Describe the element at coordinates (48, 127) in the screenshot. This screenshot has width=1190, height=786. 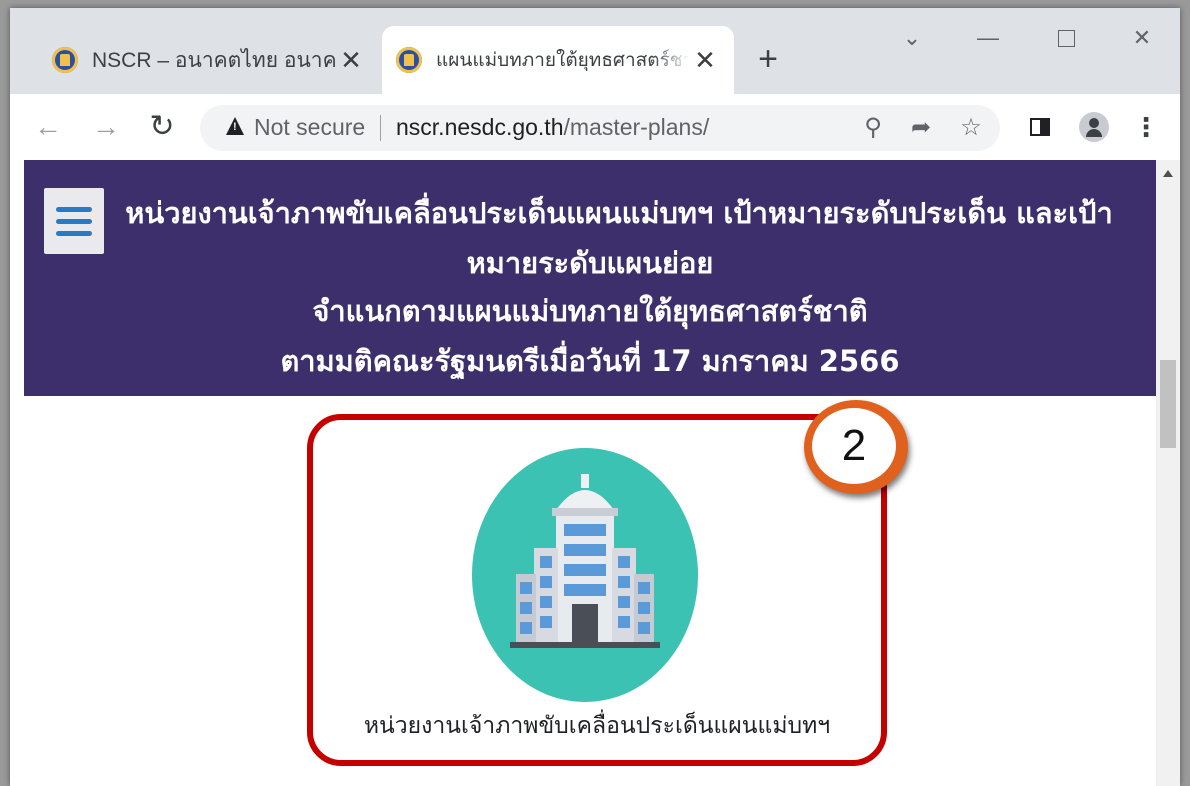
I see `back-arrow-icon: ←` at that location.